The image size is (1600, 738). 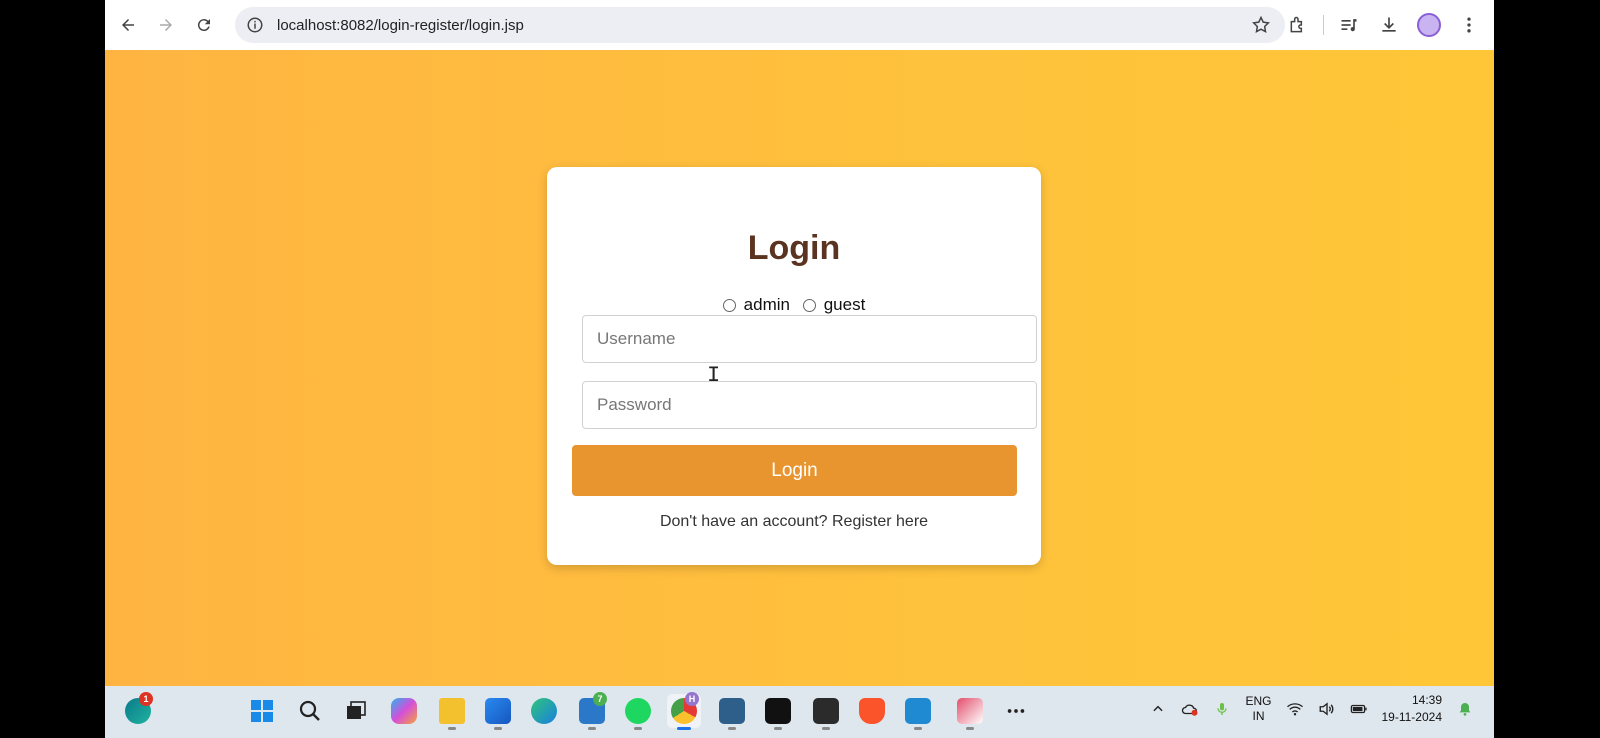 What do you see at coordinates (400, 25) in the screenshot?
I see `url-text: localhost:8082/login-register/login.jsp` at bounding box center [400, 25].